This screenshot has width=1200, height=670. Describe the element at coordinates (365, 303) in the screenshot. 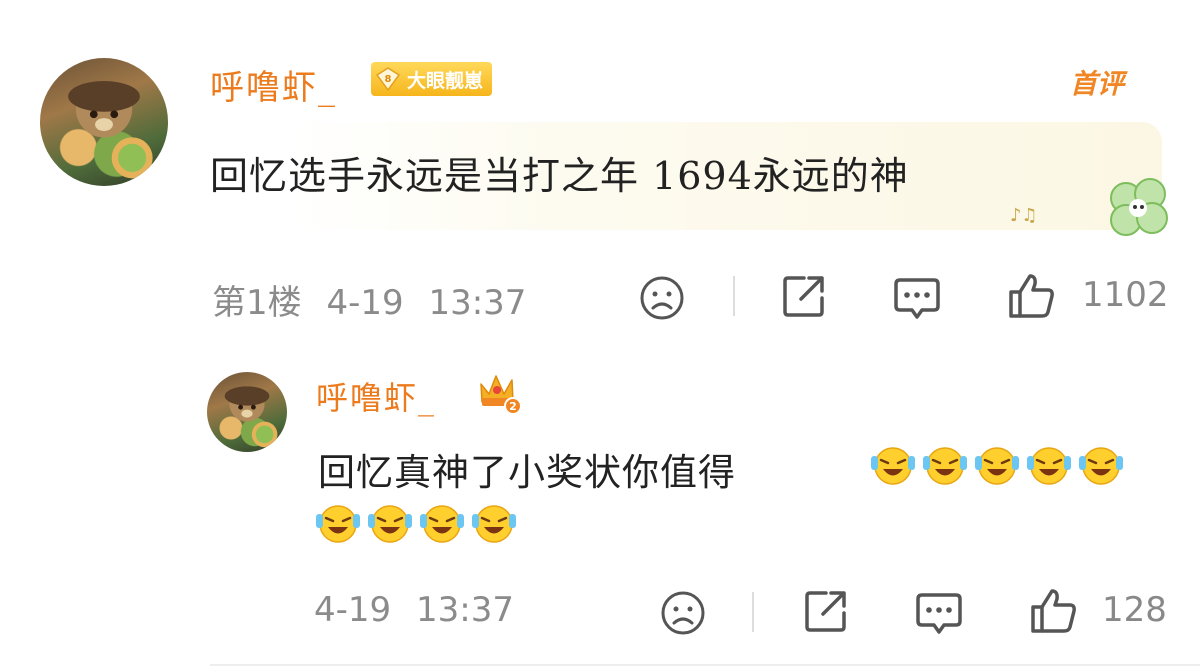

I see `comment-date: 4-19` at that location.